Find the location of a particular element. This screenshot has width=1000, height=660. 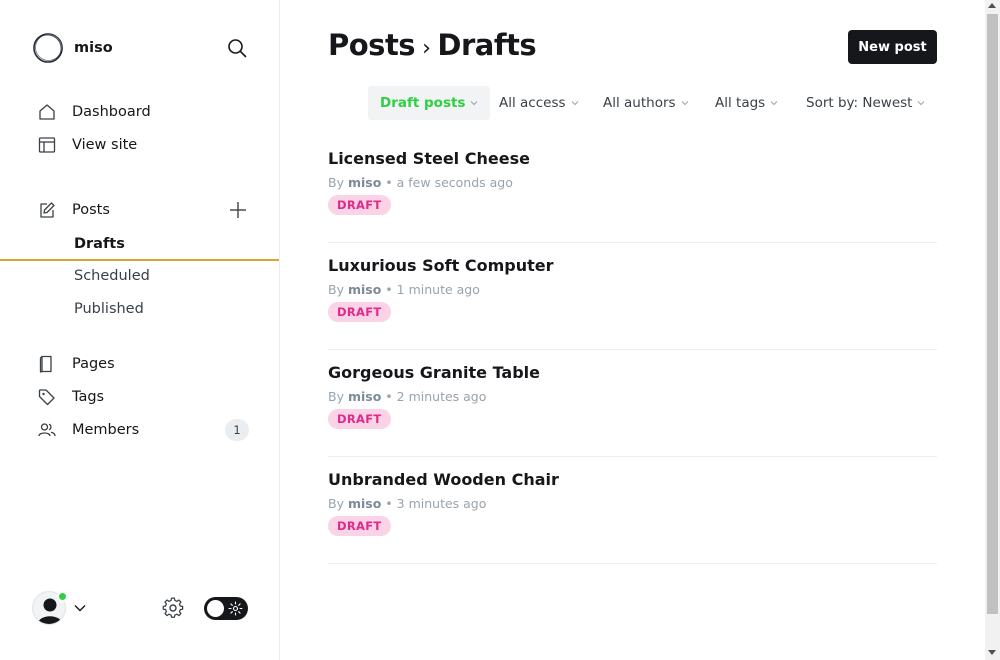

layout-icon is located at coordinates (47, 145).